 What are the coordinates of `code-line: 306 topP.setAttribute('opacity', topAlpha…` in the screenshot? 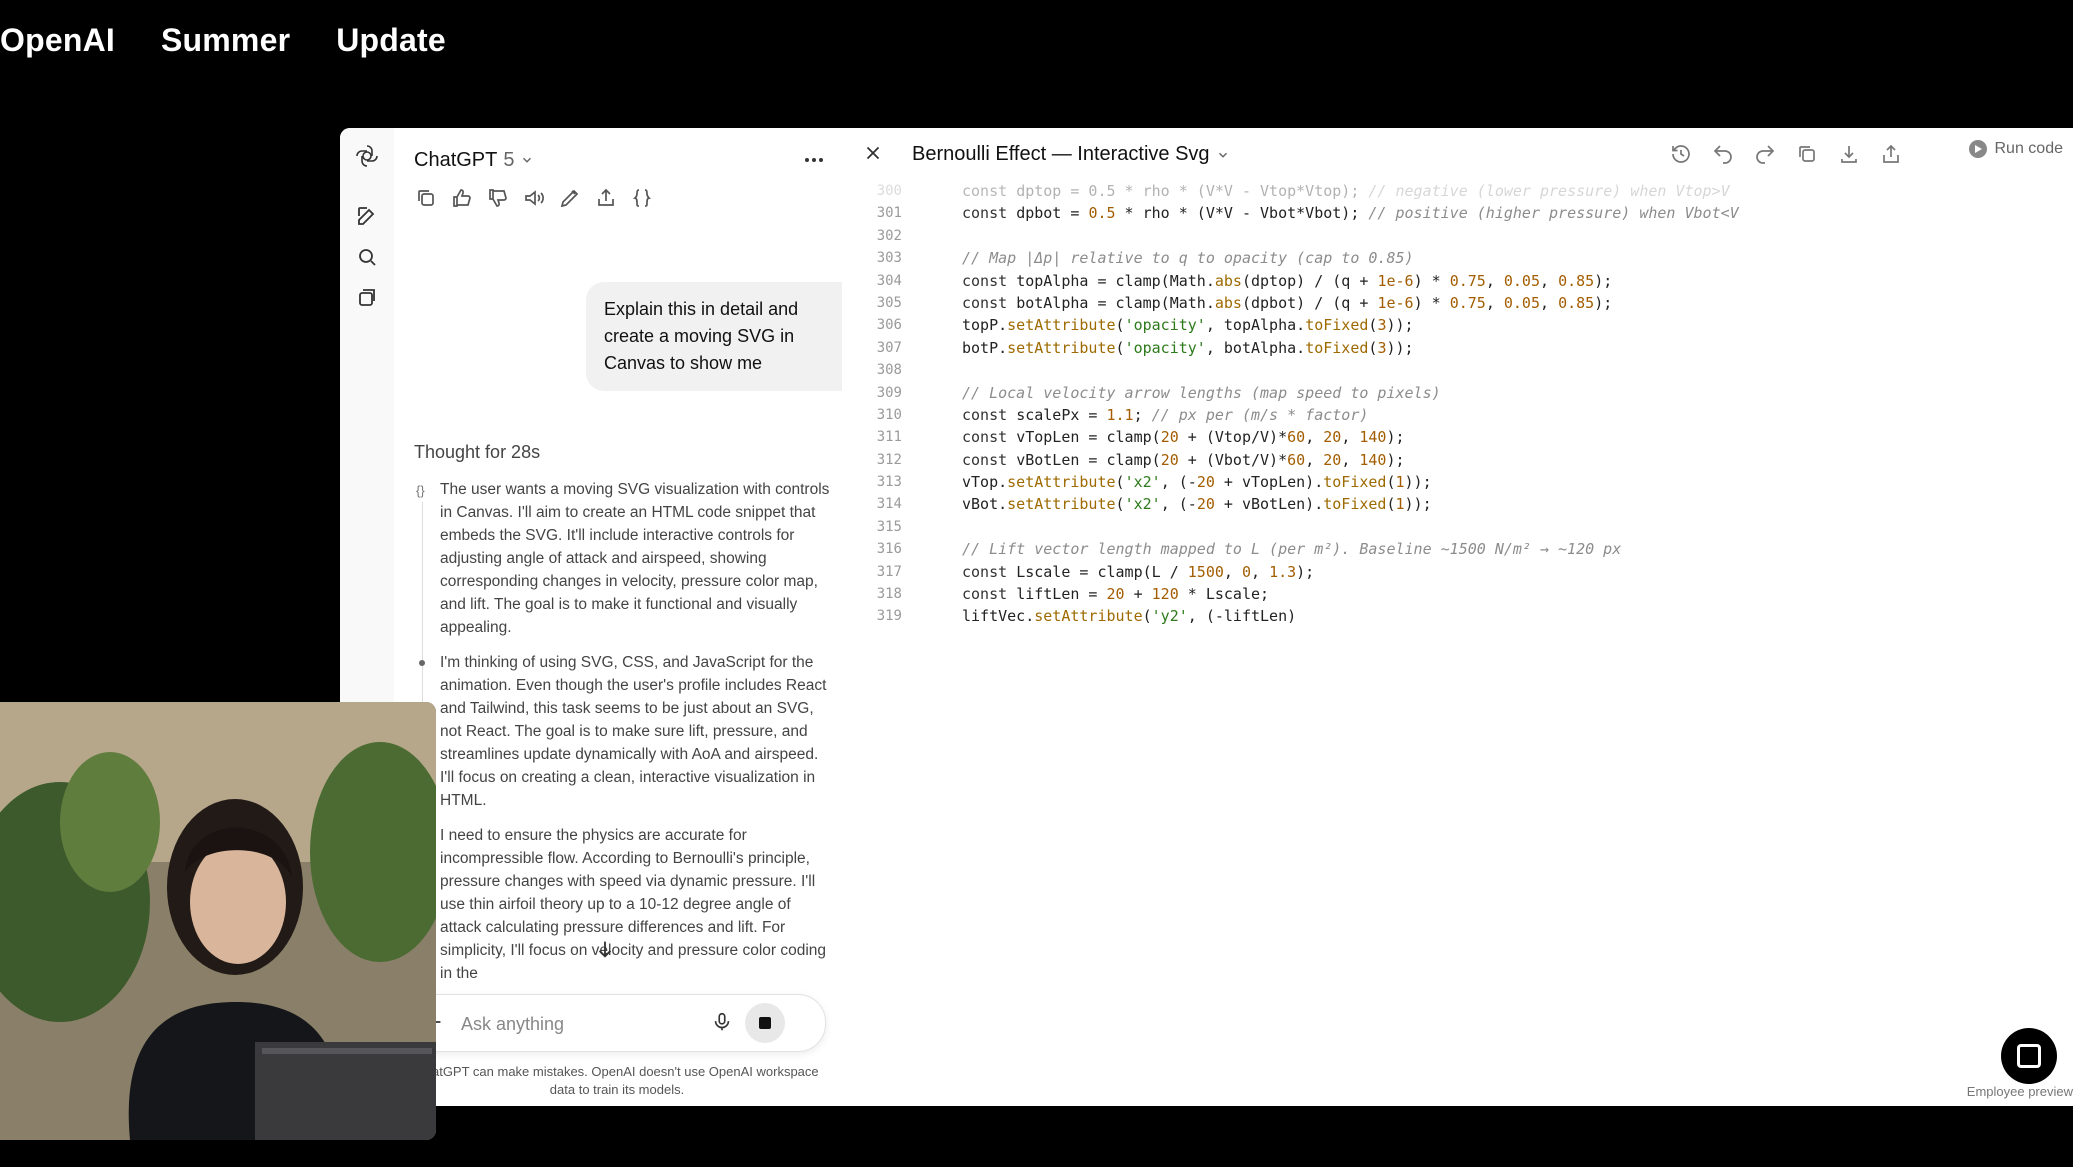 It's located at (1457, 325).